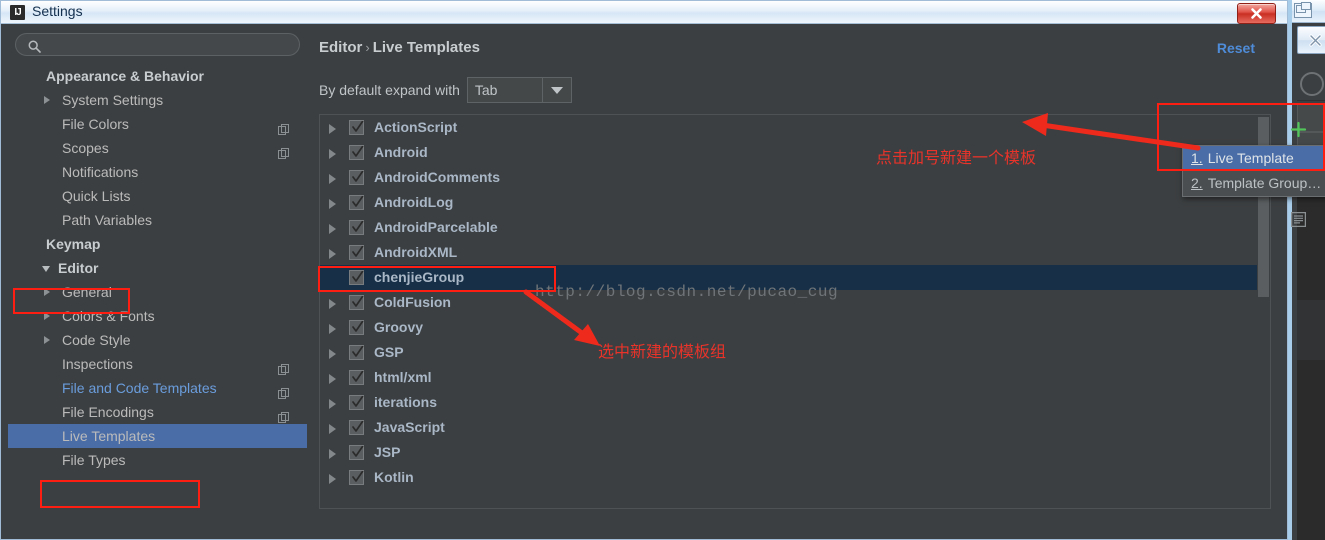  What do you see at coordinates (399, 327) in the screenshot?
I see `template-group-label: Groovy` at bounding box center [399, 327].